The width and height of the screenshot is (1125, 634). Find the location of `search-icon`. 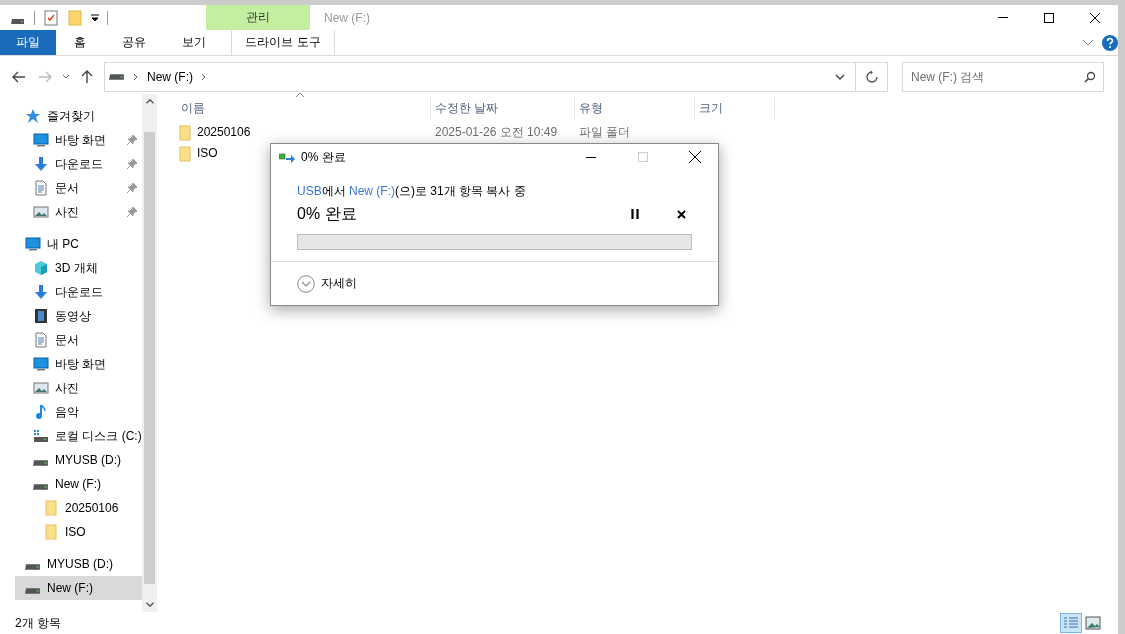

search-icon is located at coordinates (1090, 77).